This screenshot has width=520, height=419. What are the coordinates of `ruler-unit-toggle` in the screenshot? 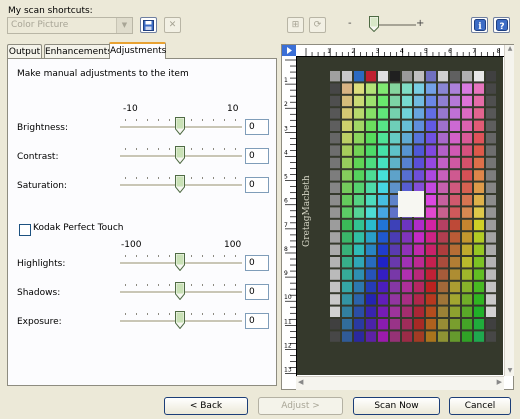 It's located at (289, 50).